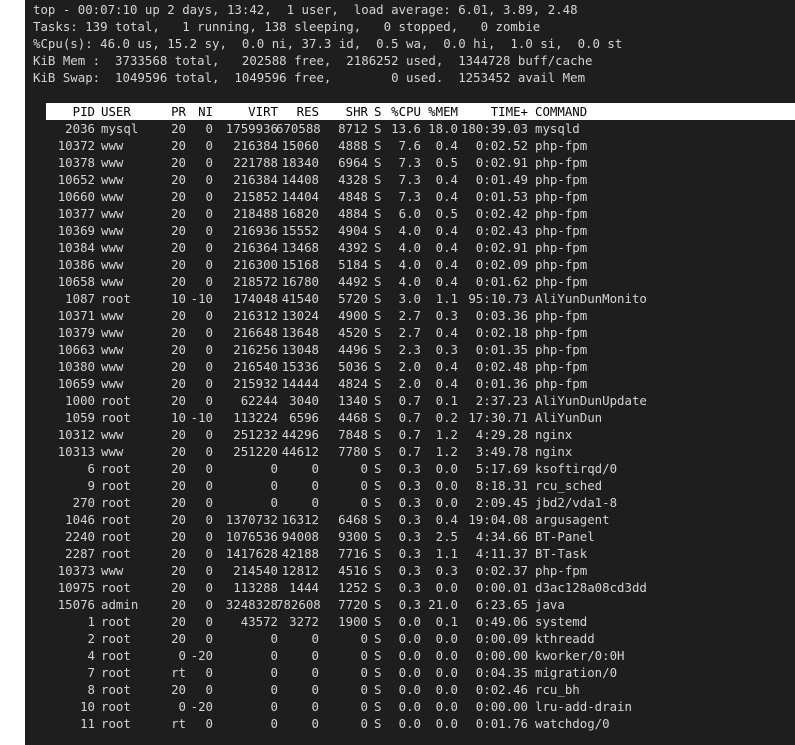 This screenshot has width=795, height=745. Describe the element at coordinates (353, 434) in the screenshot. I see `process-shr: 7848` at that location.